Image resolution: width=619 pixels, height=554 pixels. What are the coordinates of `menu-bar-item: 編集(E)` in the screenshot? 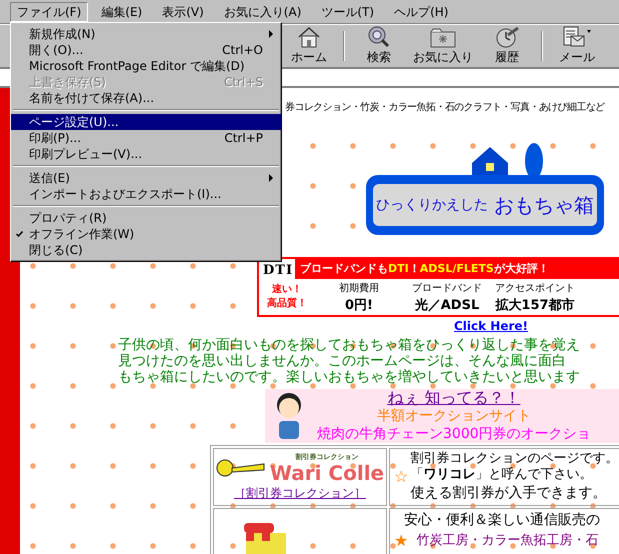 It's located at (122, 12).